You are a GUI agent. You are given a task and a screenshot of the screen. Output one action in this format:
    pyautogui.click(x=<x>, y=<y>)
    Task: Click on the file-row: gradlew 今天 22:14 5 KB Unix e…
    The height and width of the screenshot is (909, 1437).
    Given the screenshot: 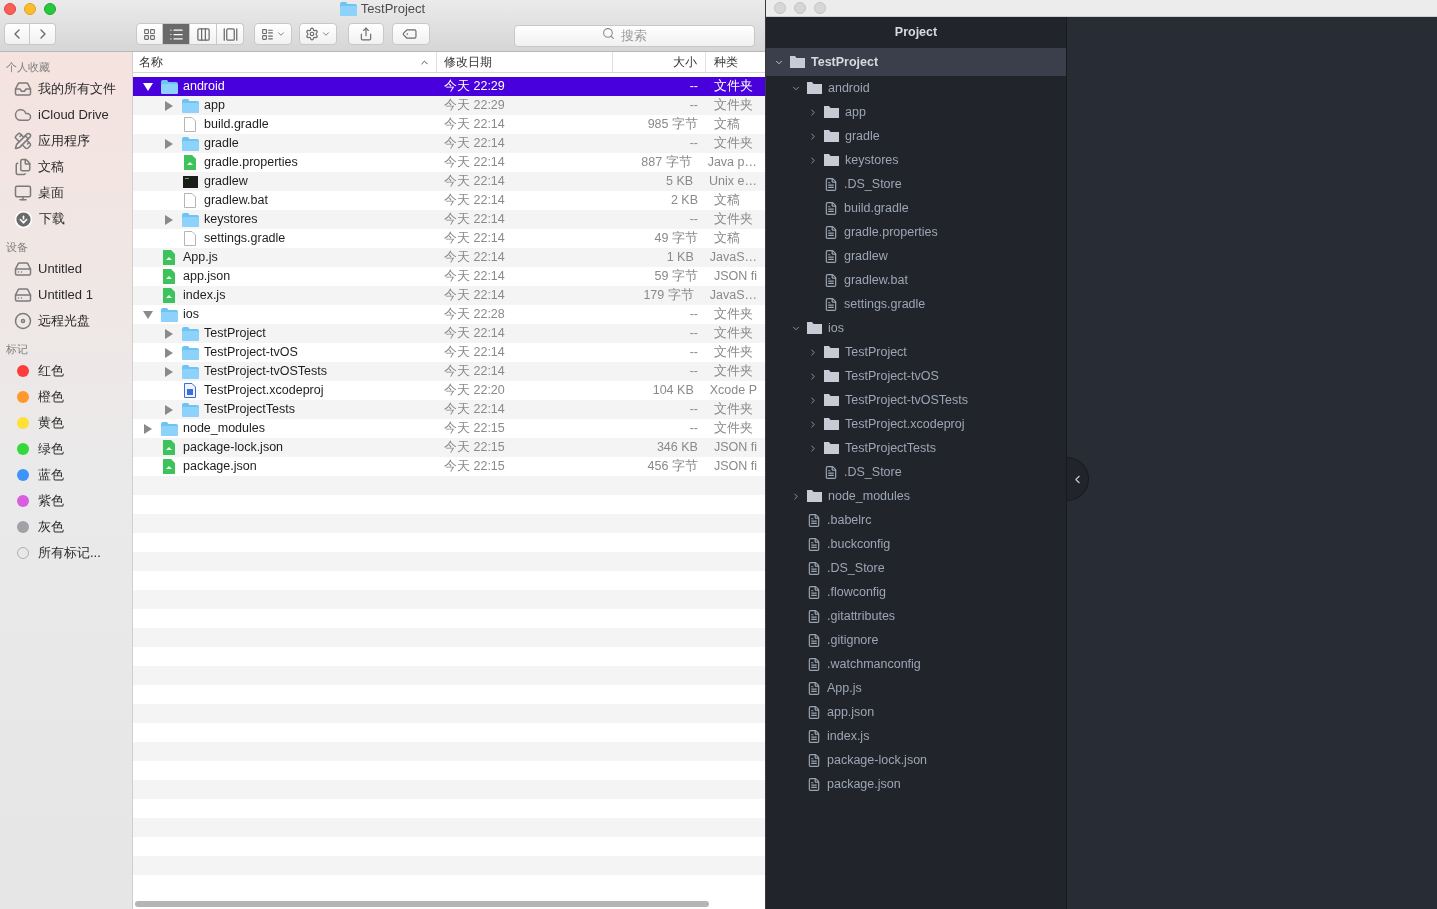 What is the action you would take?
    pyautogui.click(x=449, y=181)
    